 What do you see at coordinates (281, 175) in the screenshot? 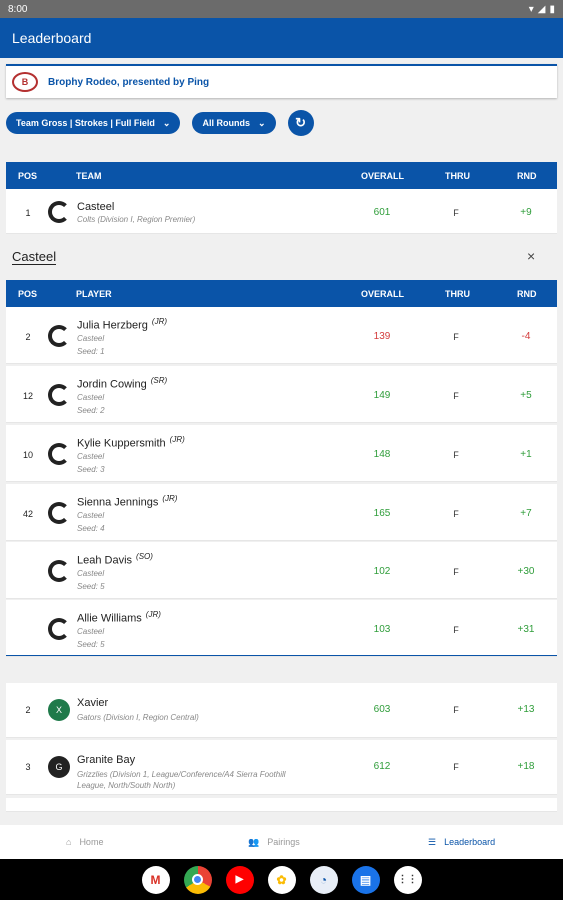
I see `team-table-header: POS TEAM OVERALL THRU RND` at bounding box center [281, 175].